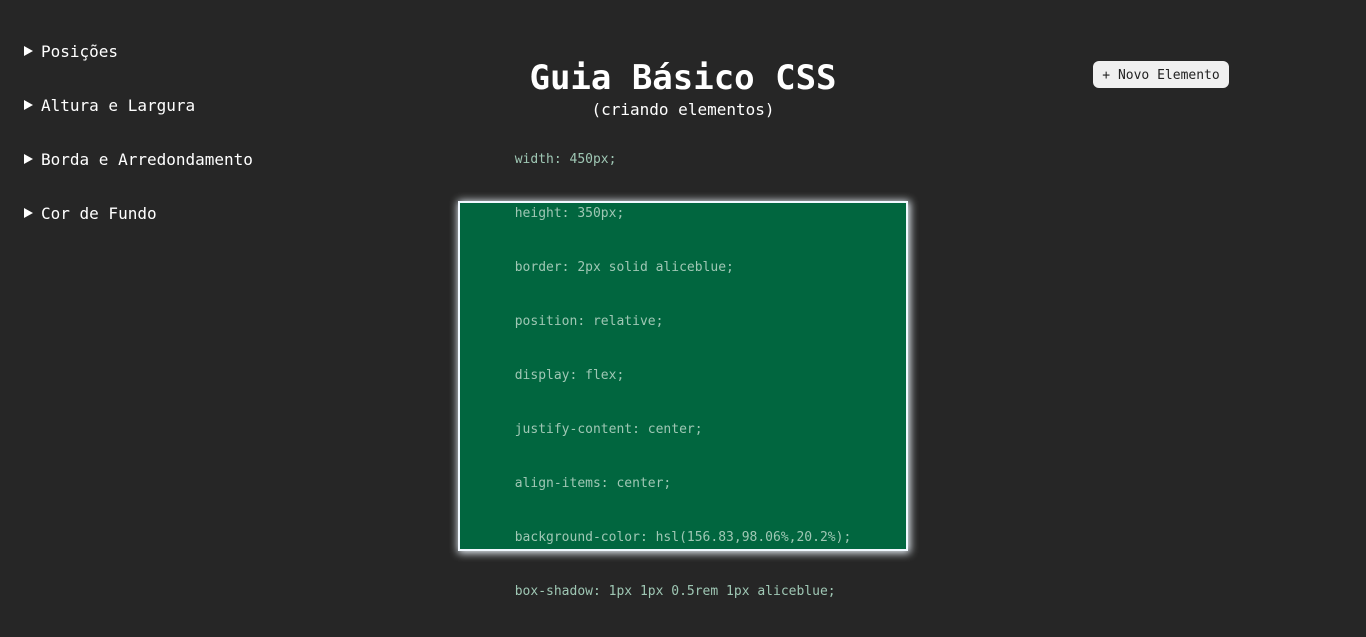  What do you see at coordinates (147, 159) in the screenshot?
I see `sidebar-item-label: Borda e Arredondamento` at bounding box center [147, 159].